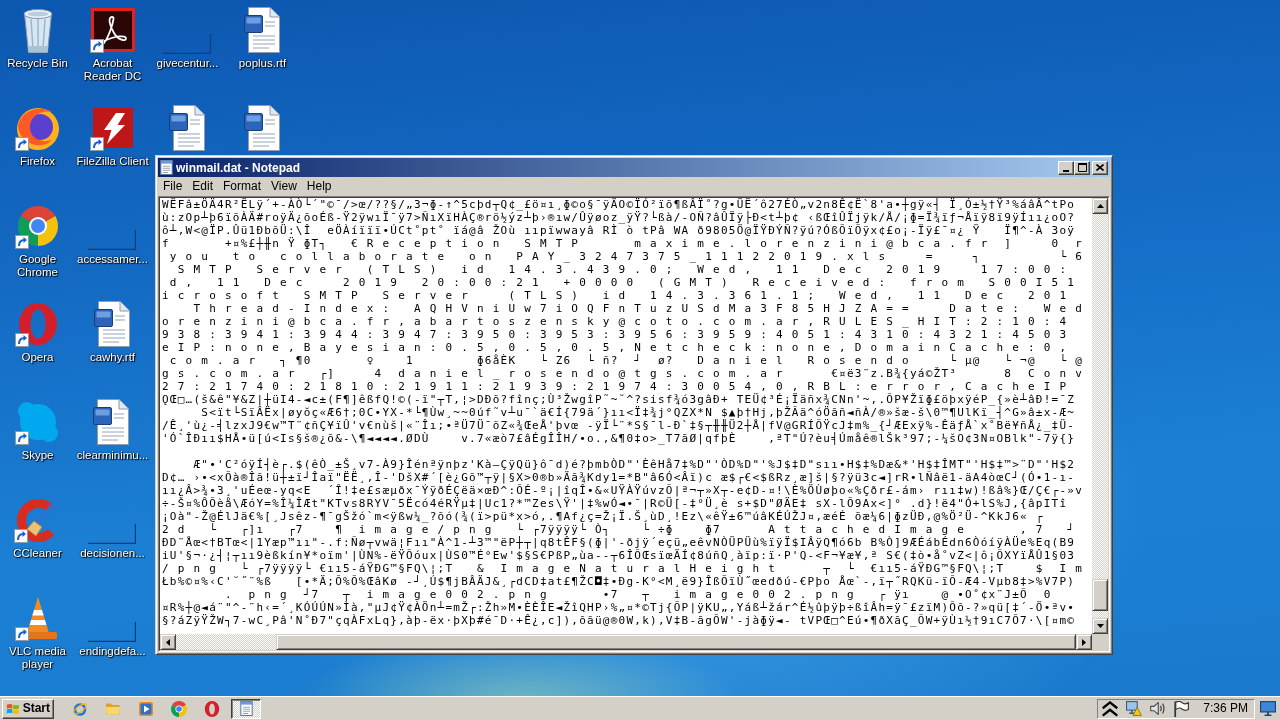  I want to click on menu-item: Edit, so click(203, 186).